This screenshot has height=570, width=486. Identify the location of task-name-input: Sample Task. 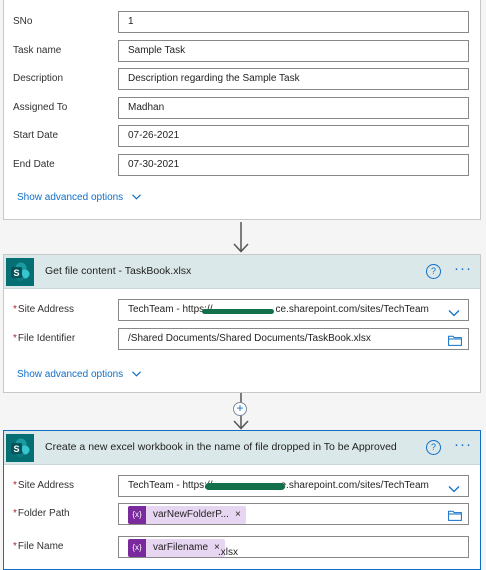
(293, 51).